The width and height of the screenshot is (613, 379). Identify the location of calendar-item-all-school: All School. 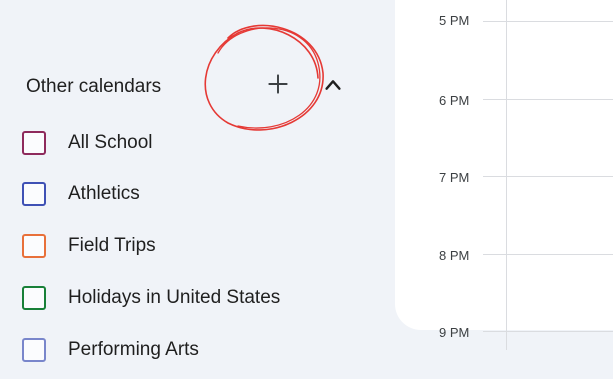
(192, 143).